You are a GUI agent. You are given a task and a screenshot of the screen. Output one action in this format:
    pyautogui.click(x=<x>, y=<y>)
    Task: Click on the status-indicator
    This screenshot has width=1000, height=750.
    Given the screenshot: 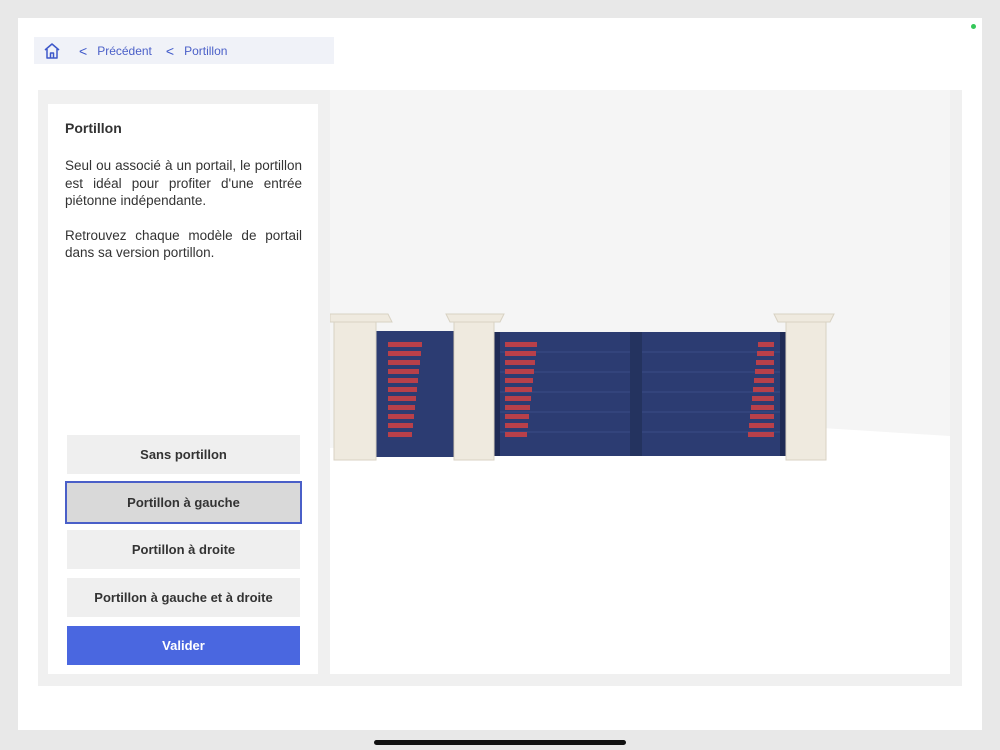 What is the action you would take?
    pyautogui.click(x=973, y=26)
    